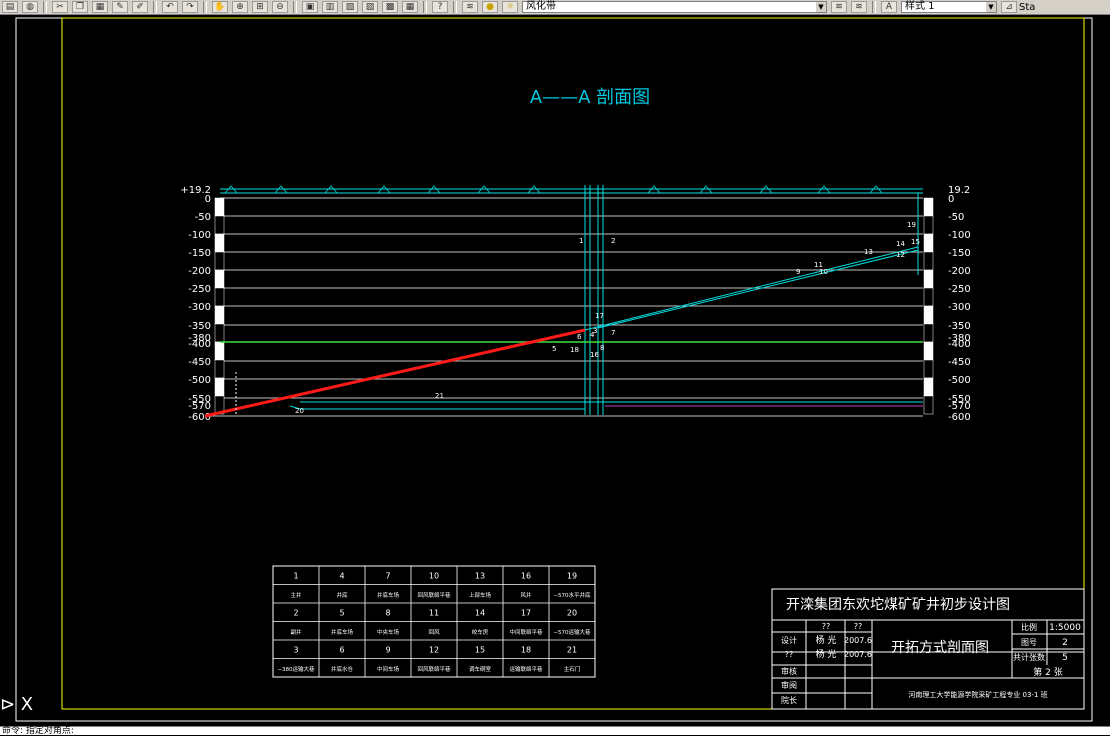 Image resolution: width=1110 pixels, height=736 pixels. What do you see at coordinates (220, 7) in the screenshot?
I see `pan-icon: ✋` at bounding box center [220, 7].